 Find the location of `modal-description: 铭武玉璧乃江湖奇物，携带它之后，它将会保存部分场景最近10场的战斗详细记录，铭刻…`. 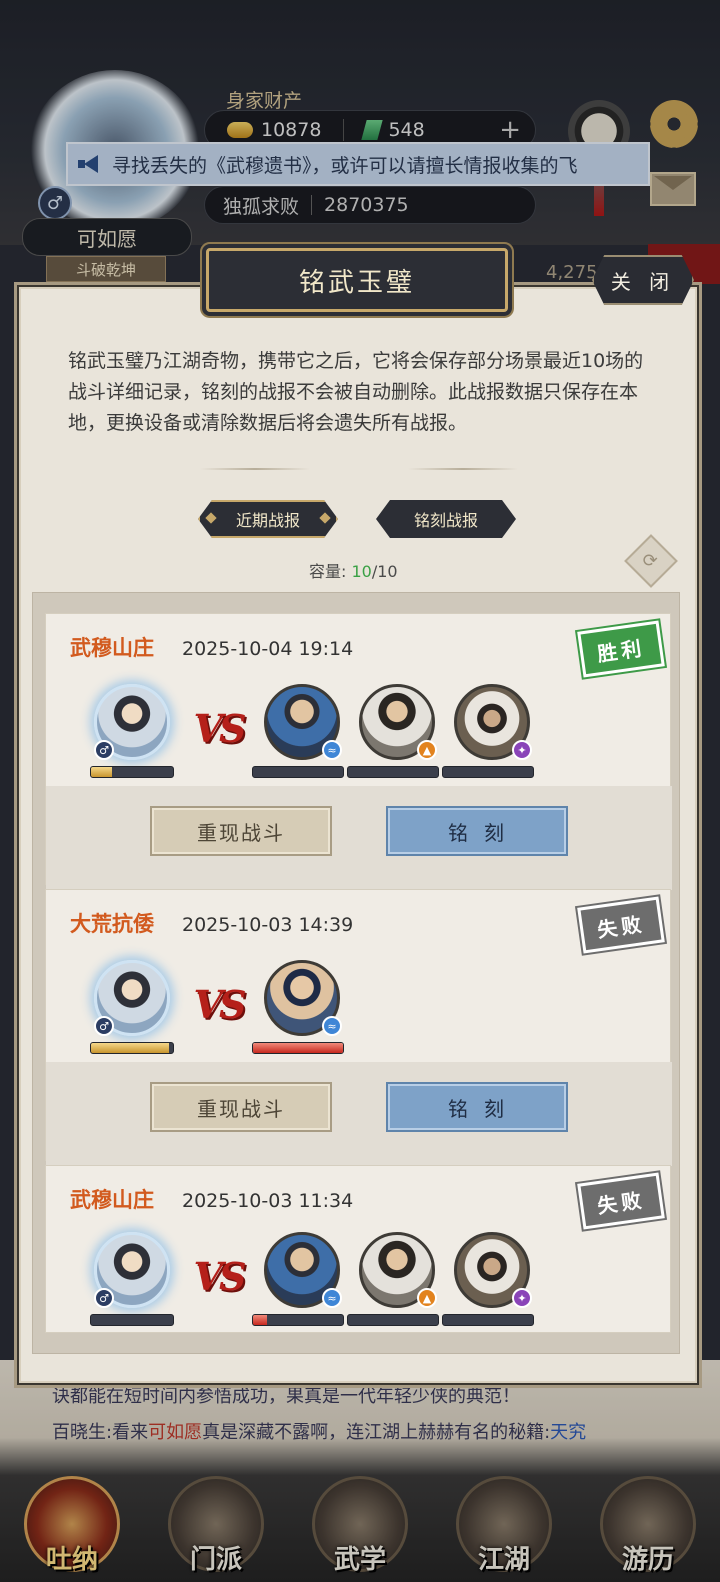

modal-description: 铭武玉璧乃江湖奇物，携带它之后，它将会保存部分场景最近10场的战斗详细记录，铭刻… is located at coordinates (356, 392).